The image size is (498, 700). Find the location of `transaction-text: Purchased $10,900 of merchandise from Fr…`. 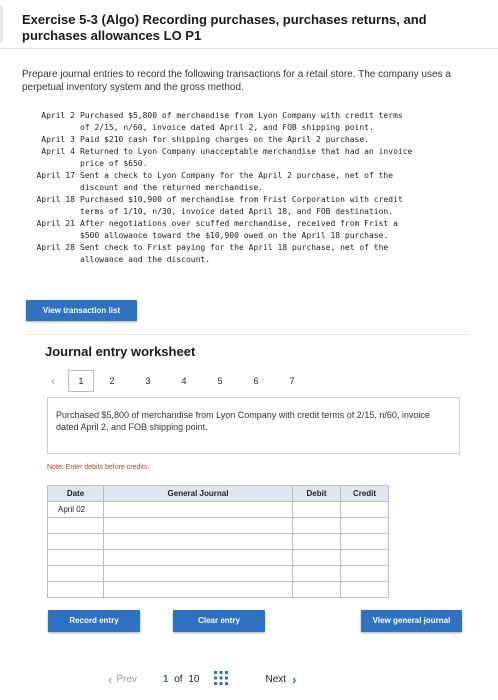

transaction-text: Purchased $10,900 of merchandise from Fr… is located at coordinates (241, 205).